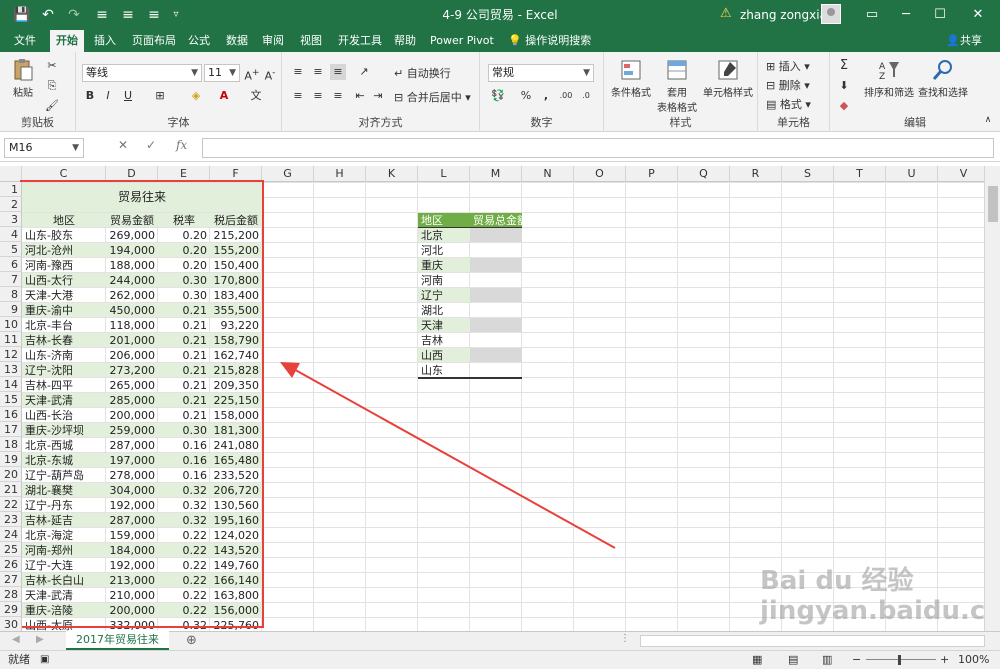 Image resolution: width=1000 pixels, height=669 pixels. I want to click on grow-font-icon: A+, so click(252, 74).